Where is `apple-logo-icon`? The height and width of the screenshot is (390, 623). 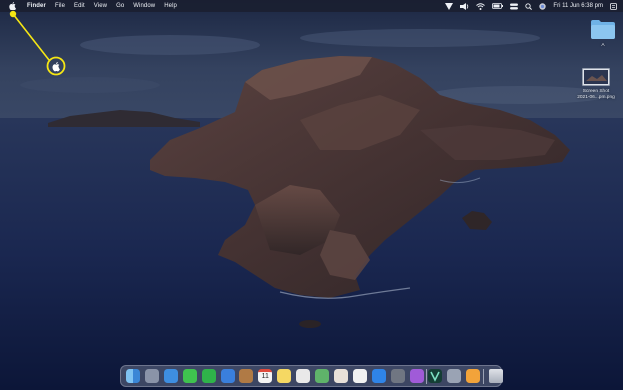
apple-logo-icon is located at coordinates (12, 6).